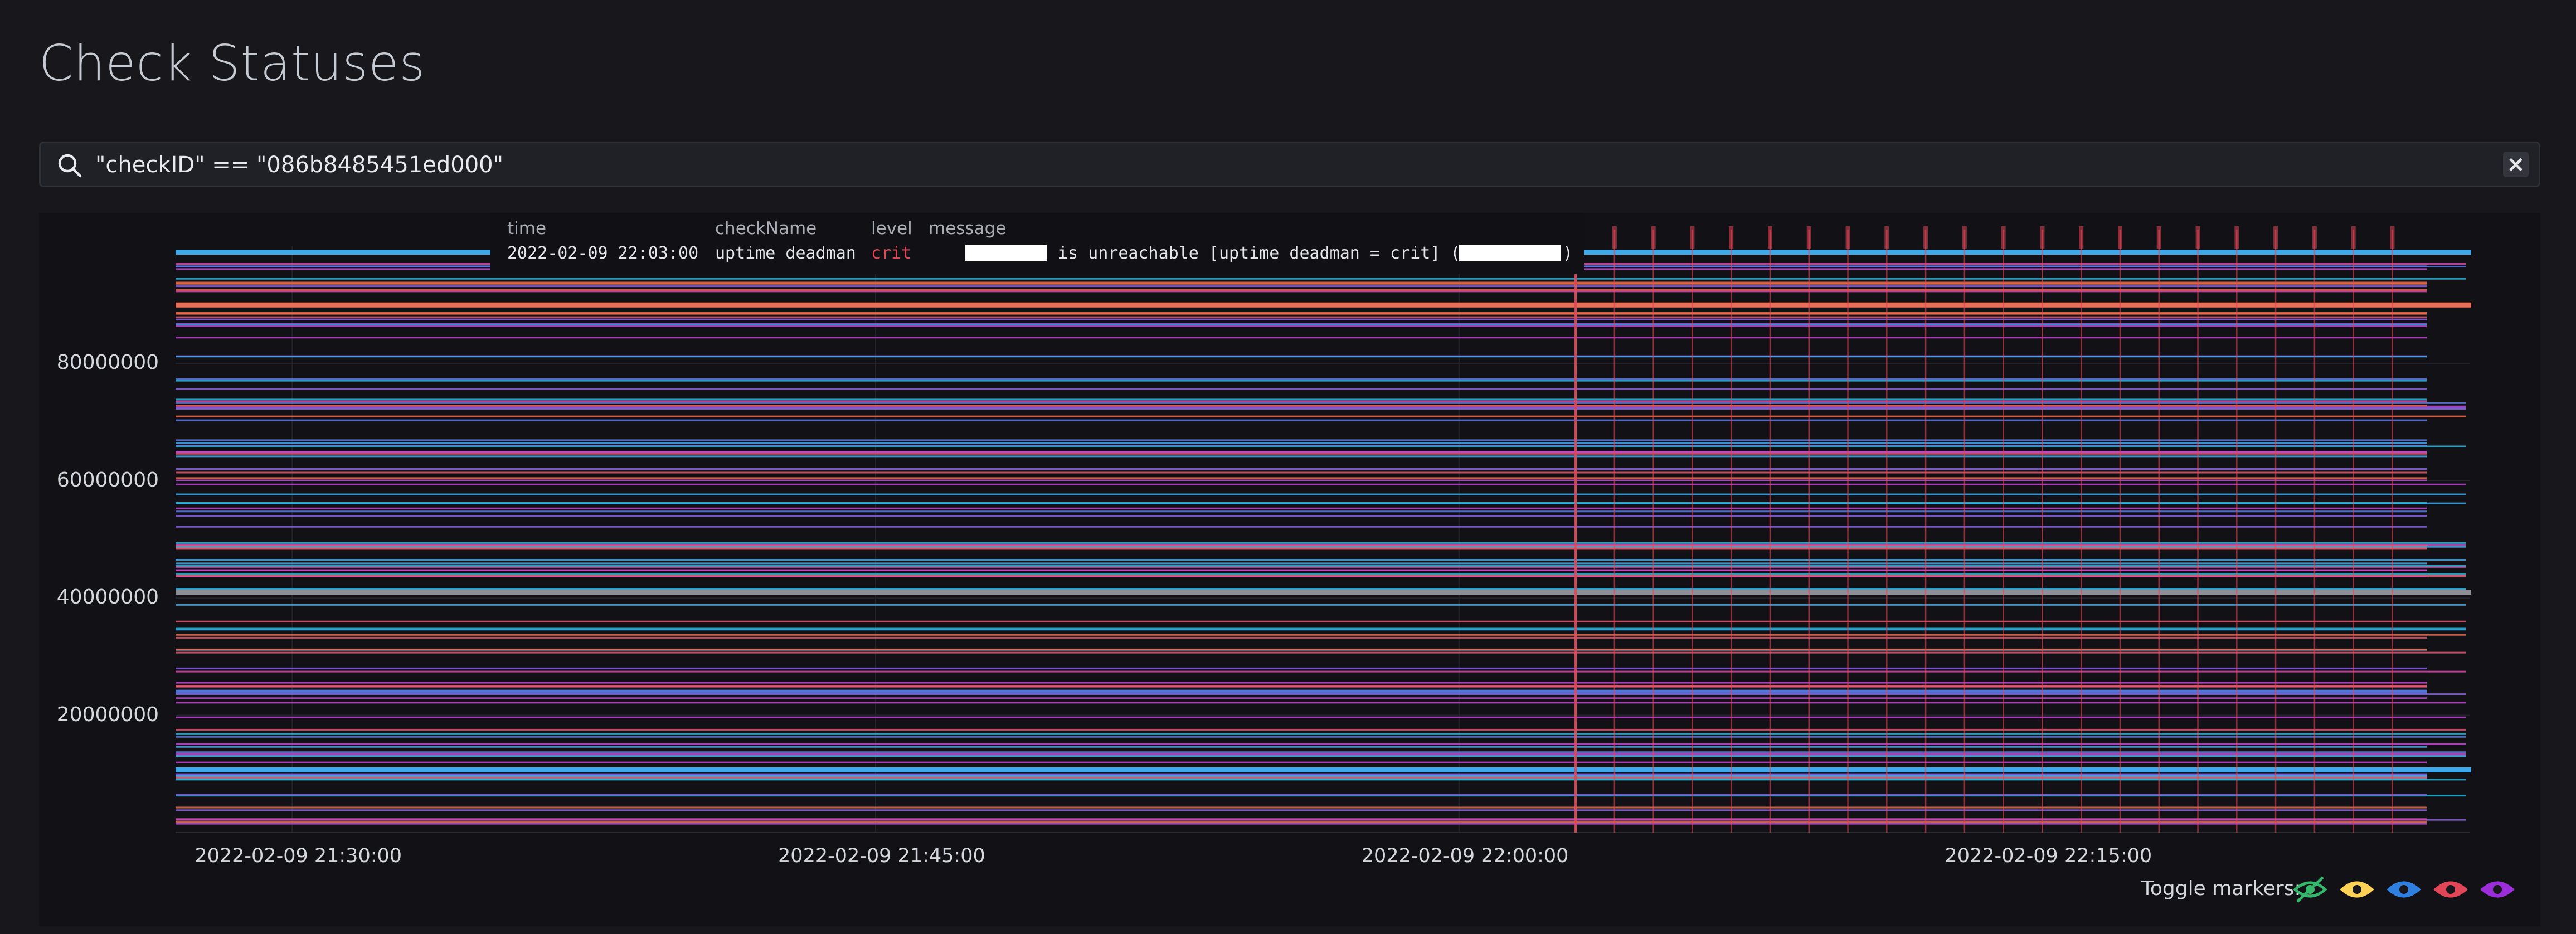 The height and width of the screenshot is (934, 2576). I want to click on x-tick-label: 2022-02-09 22:00:00, so click(1465, 856).